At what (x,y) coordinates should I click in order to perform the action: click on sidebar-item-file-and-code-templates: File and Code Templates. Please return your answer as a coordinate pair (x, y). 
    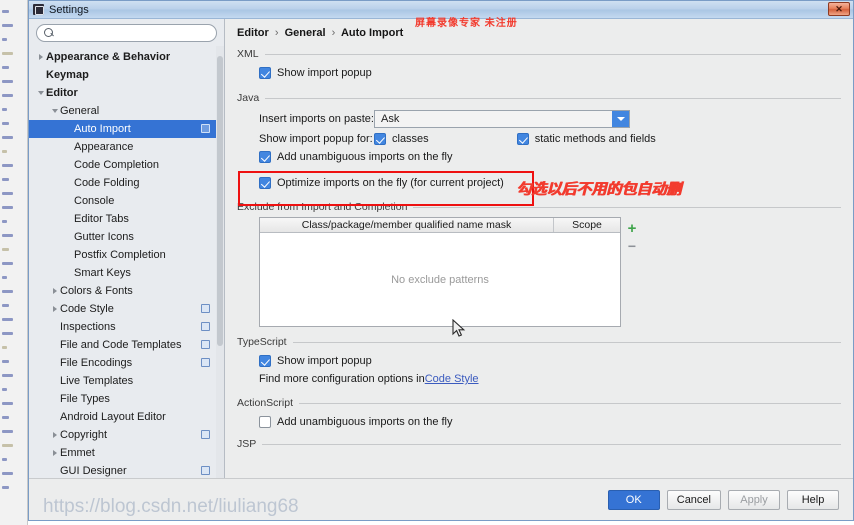
    Looking at the image, I should click on (126, 345).